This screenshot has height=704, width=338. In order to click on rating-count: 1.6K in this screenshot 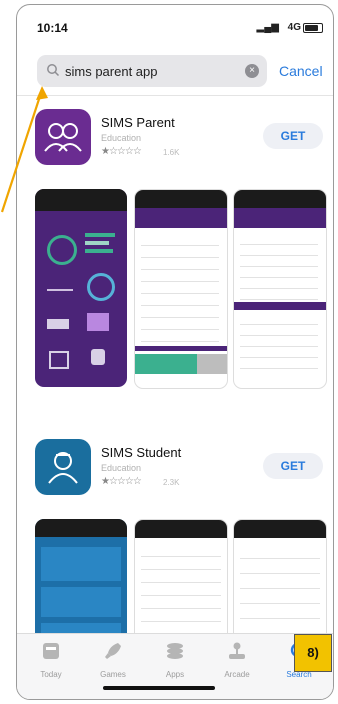, I will do `click(171, 152)`.